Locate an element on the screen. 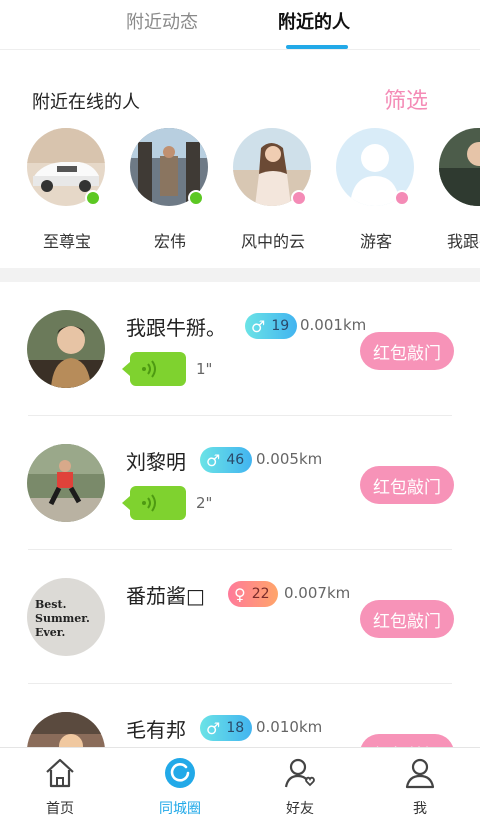 The width and height of the screenshot is (480, 820). online-section-title: 附近在线的人 is located at coordinates (86, 102).